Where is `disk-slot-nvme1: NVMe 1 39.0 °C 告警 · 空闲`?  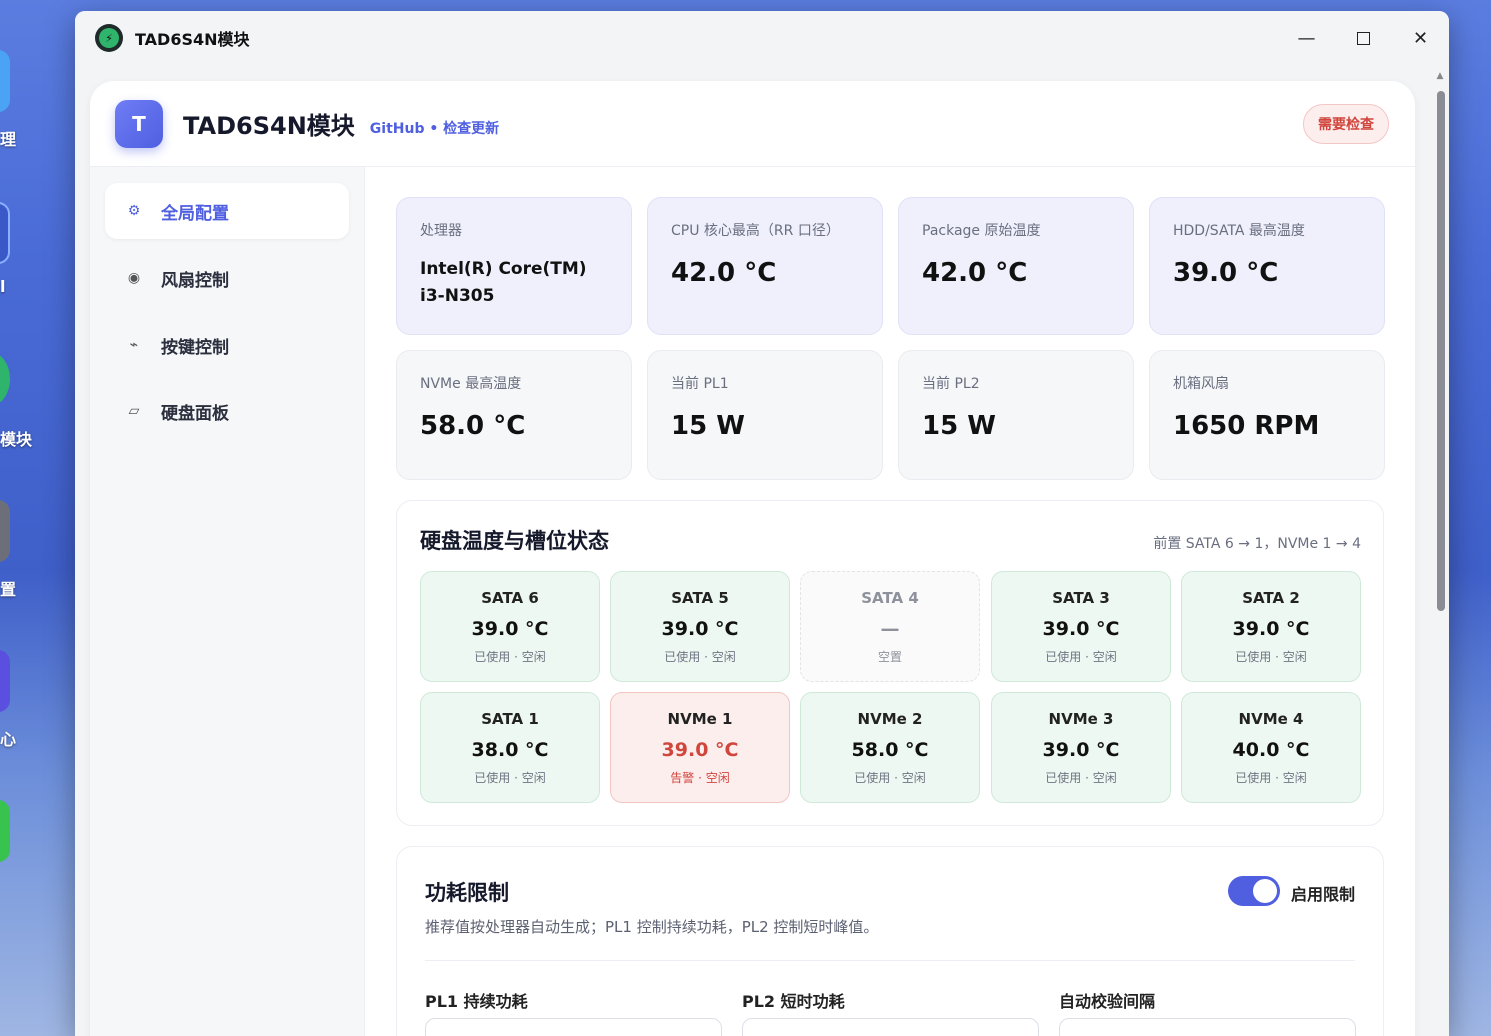
disk-slot-nvme1: NVMe 1 39.0 °C 告警 · 空闲 is located at coordinates (700, 747).